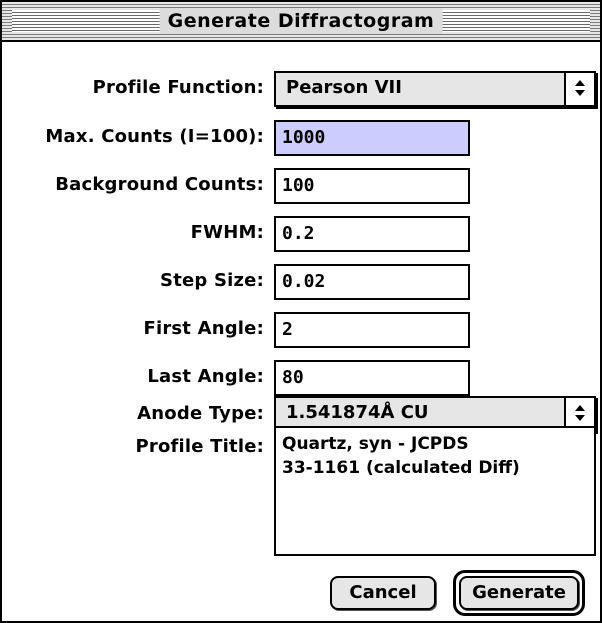 This screenshot has height=623, width=602. What do you see at coordinates (372, 378) in the screenshot?
I see `last-angle-field: 80` at bounding box center [372, 378].